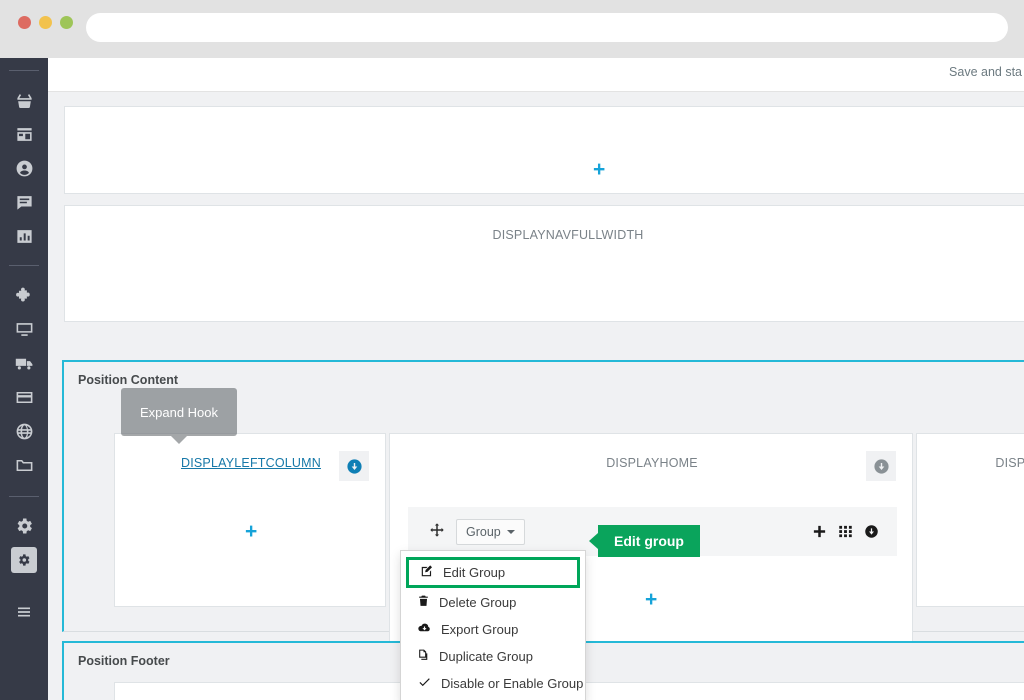 This screenshot has height=700, width=1024. I want to click on expand-hook-tooltip: Expand Hook, so click(179, 416).